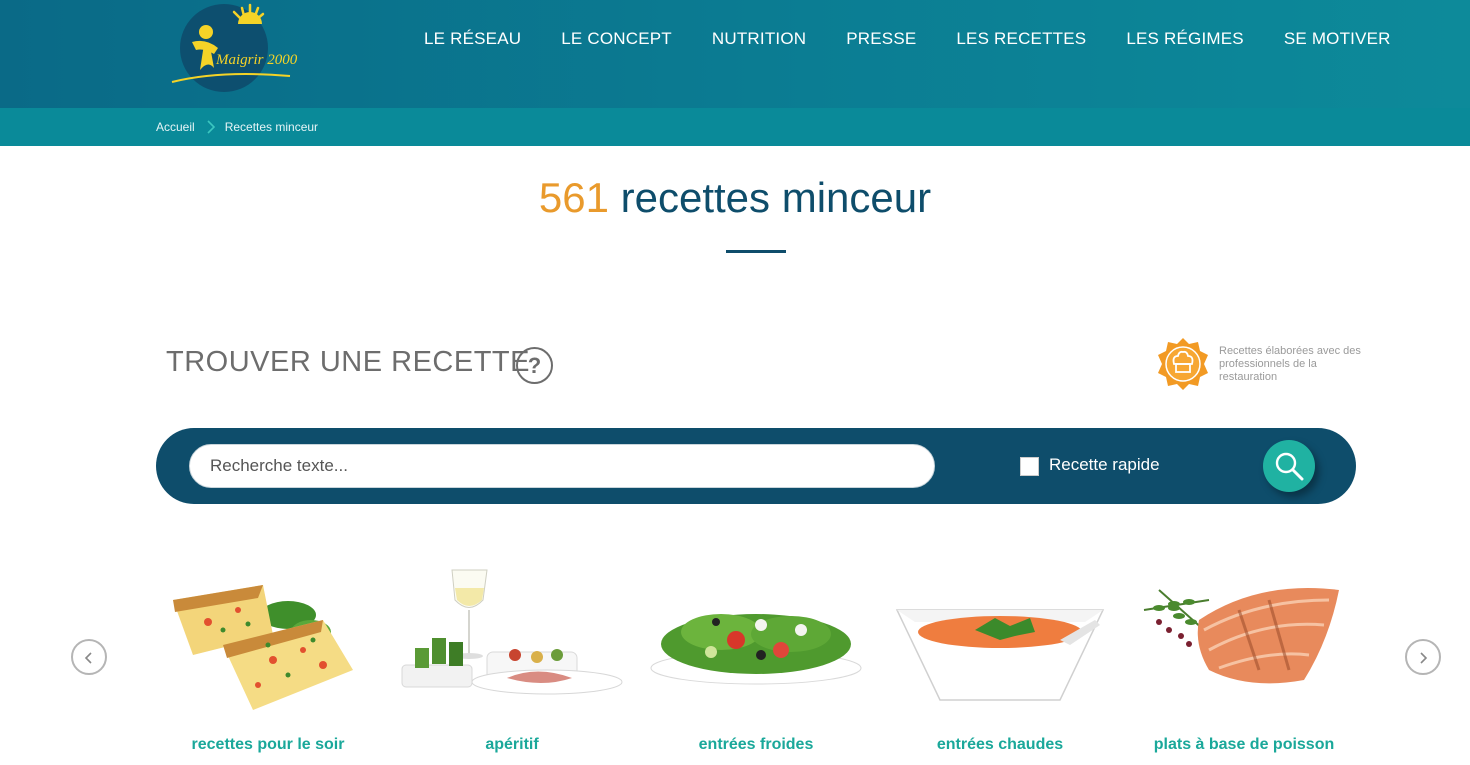 The image size is (1470, 765). I want to click on title-divider, so click(756, 251).